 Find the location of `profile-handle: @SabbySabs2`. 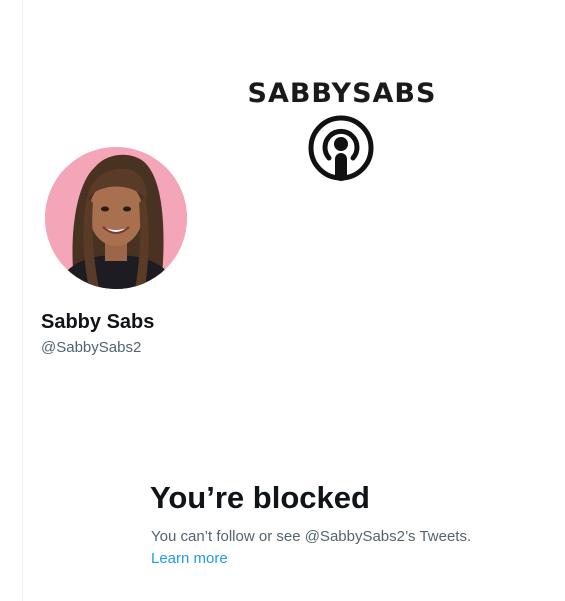

profile-handle: @SabbySabs2 is located at coordinates (91, 347).